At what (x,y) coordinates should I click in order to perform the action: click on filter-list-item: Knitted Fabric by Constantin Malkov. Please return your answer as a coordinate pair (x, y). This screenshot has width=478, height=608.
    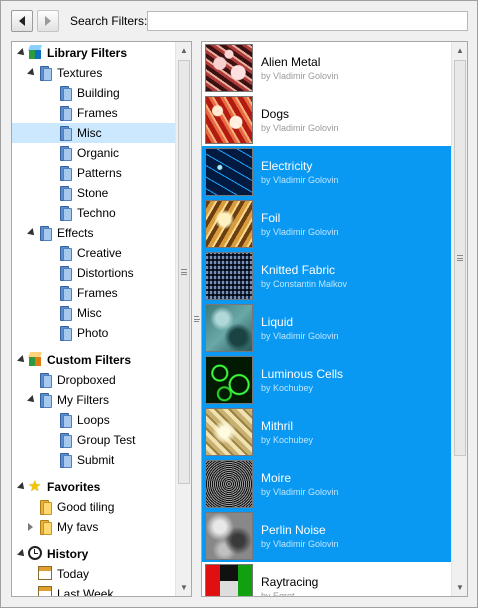
    Looking at the image, I should click on (326, 276).